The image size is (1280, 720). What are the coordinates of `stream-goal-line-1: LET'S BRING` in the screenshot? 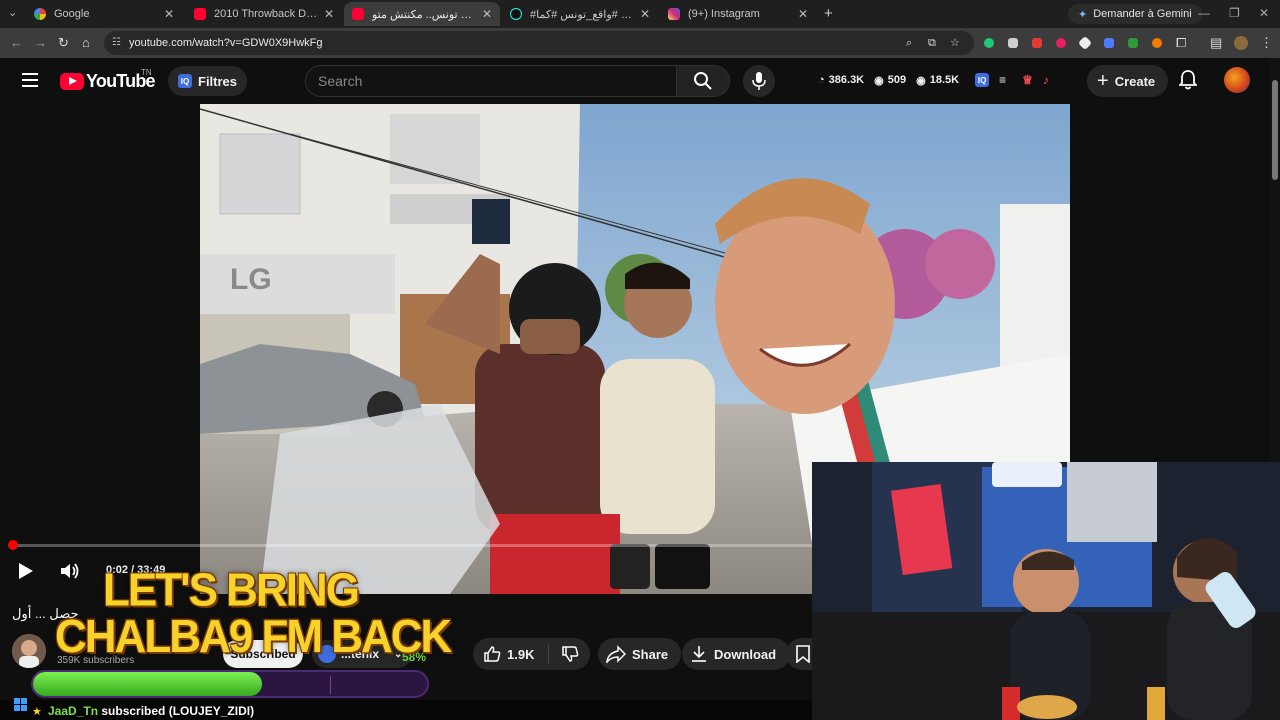 It's located at (231, 590).